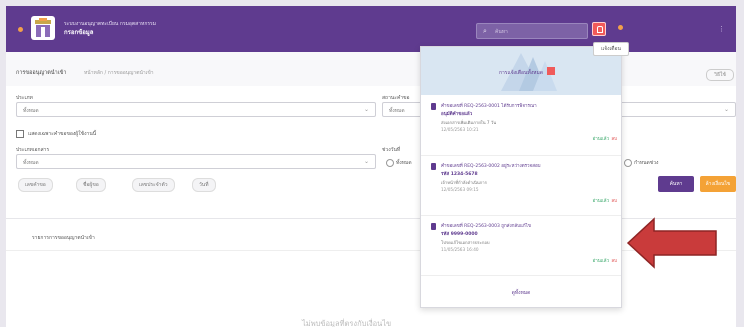 This screenshot has height=327, width=744. Describe the element at coordinates (43, 28) in the screenshot. I see `logo` at that location.